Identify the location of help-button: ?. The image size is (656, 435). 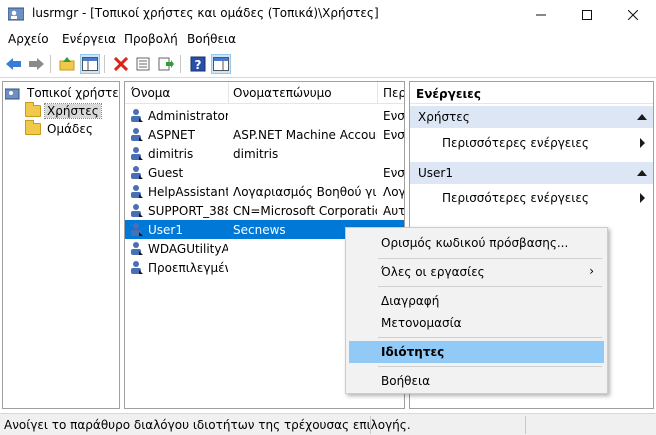
(198, 64).